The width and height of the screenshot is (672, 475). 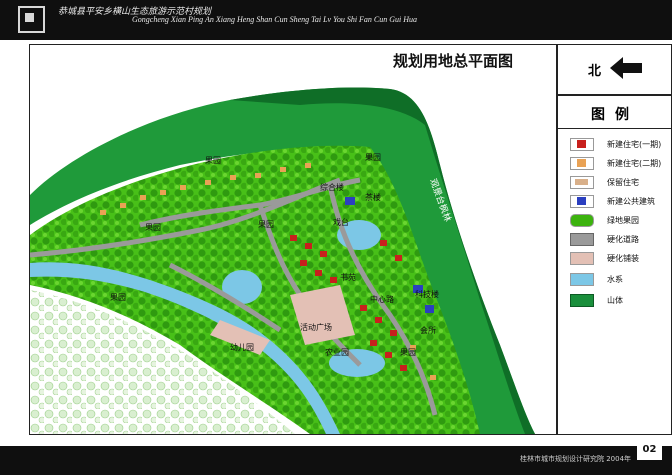 What do you see at coordinates (576, 459) in the screenshot?
I see `credit-text: 桂林市城市规划设计研究院 2004年` at bounding box center [576, 459].